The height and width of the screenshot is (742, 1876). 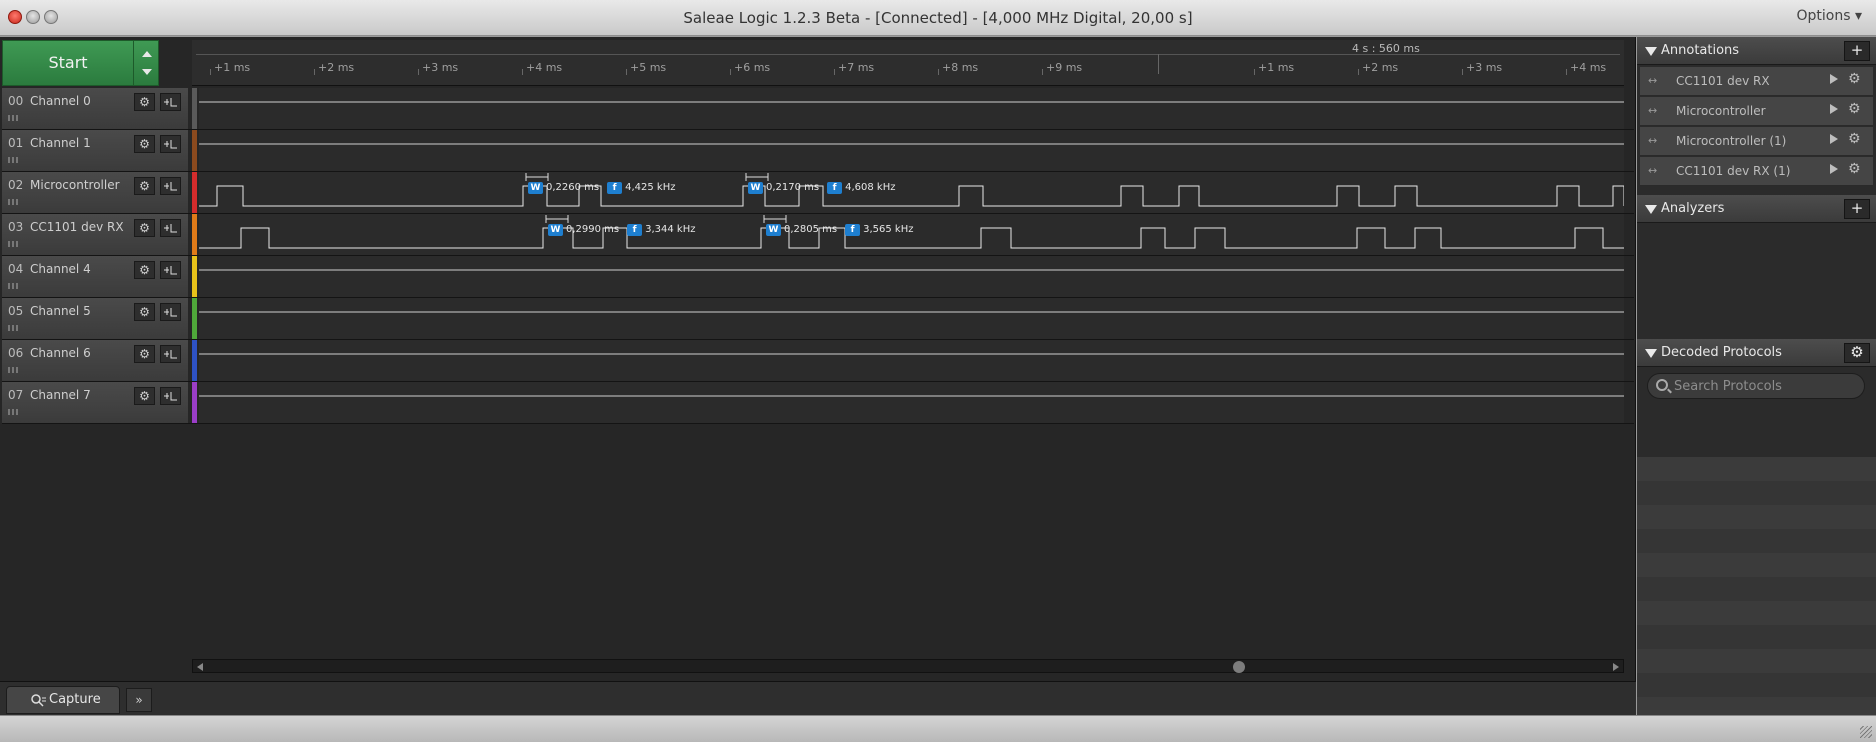 I want to click on start-options-arrows, so click(x=146, y=63).